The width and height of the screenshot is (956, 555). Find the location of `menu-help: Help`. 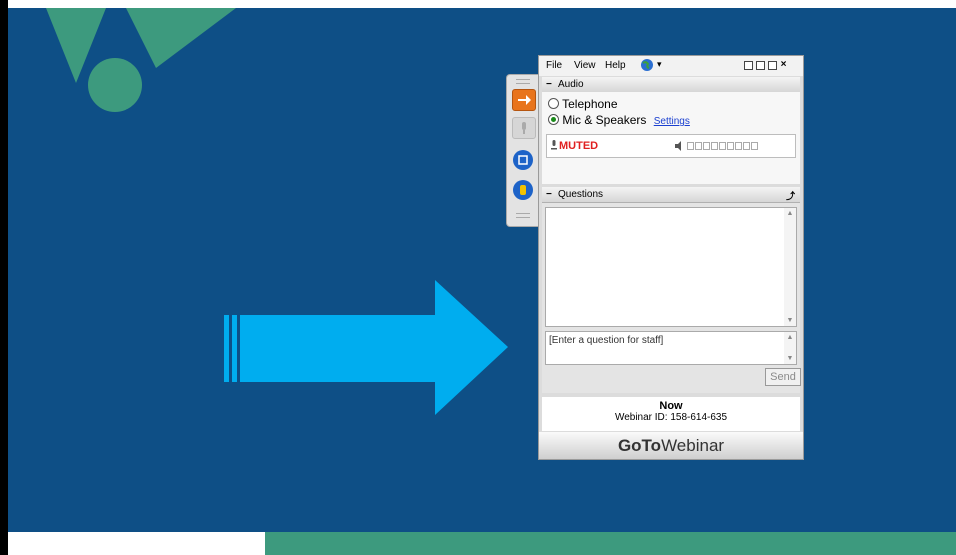

menu-help: Help is located at coordinates (615, 65).